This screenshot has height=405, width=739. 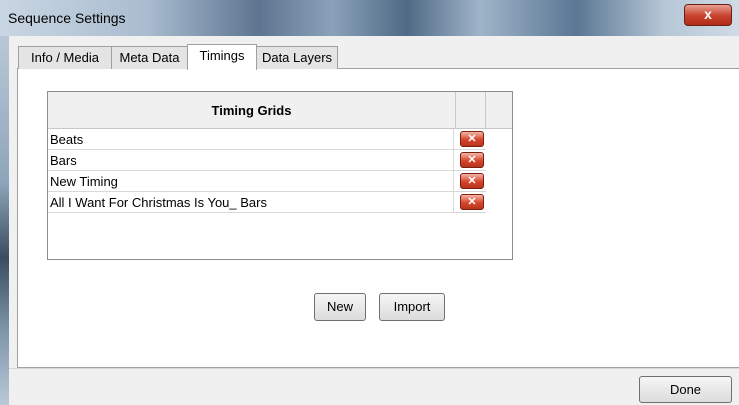 I want to click on window-title: Sequence Settings, so click(x=67, y=18).